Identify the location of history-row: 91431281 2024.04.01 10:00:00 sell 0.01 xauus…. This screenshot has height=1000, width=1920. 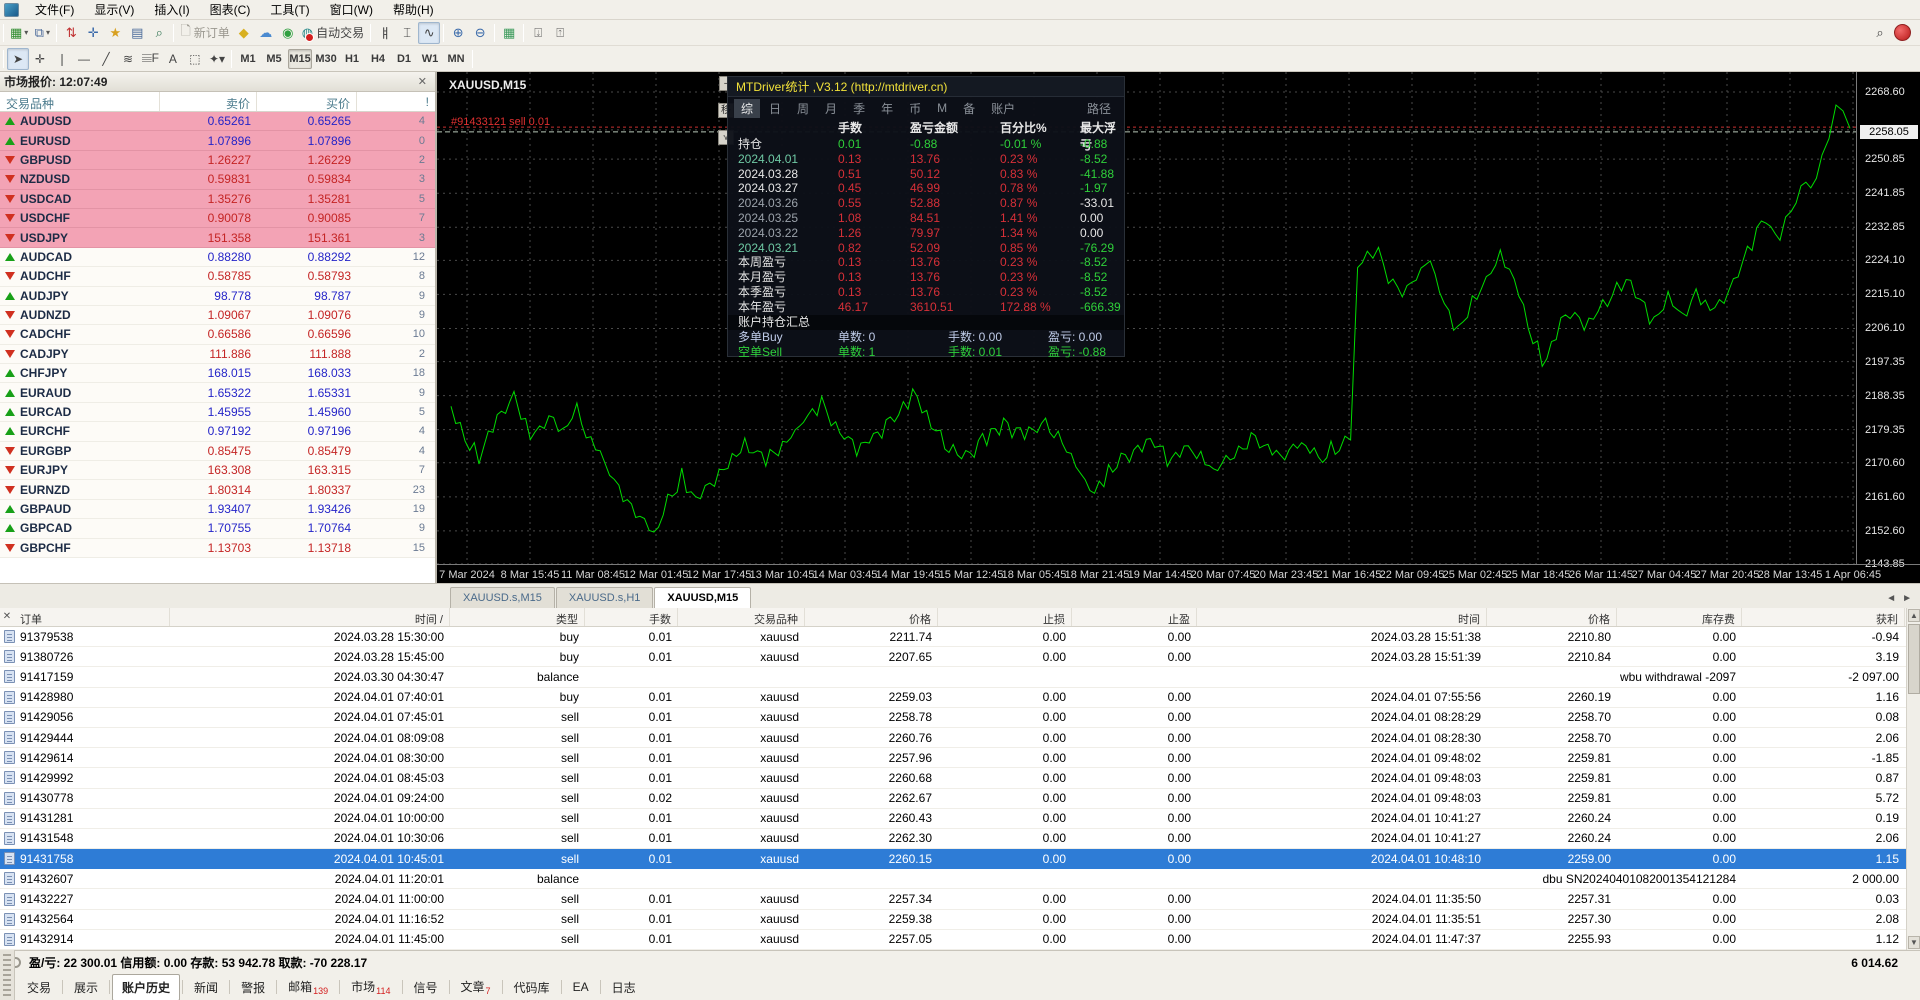
(960, 819).